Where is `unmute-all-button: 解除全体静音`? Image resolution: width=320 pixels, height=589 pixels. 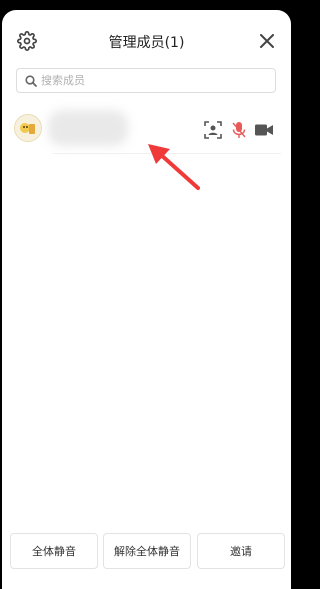 unmute-all-button: 解除全体静音 is located at coordinates (147, 551).